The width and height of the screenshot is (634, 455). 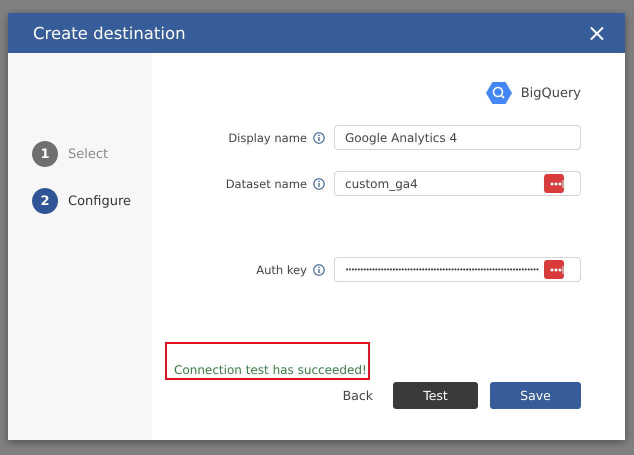 What do you see at coordinates (457, 137) in the screenshot?
I see `input-field: Google Analytics 4` at bounding box center [457, 137].